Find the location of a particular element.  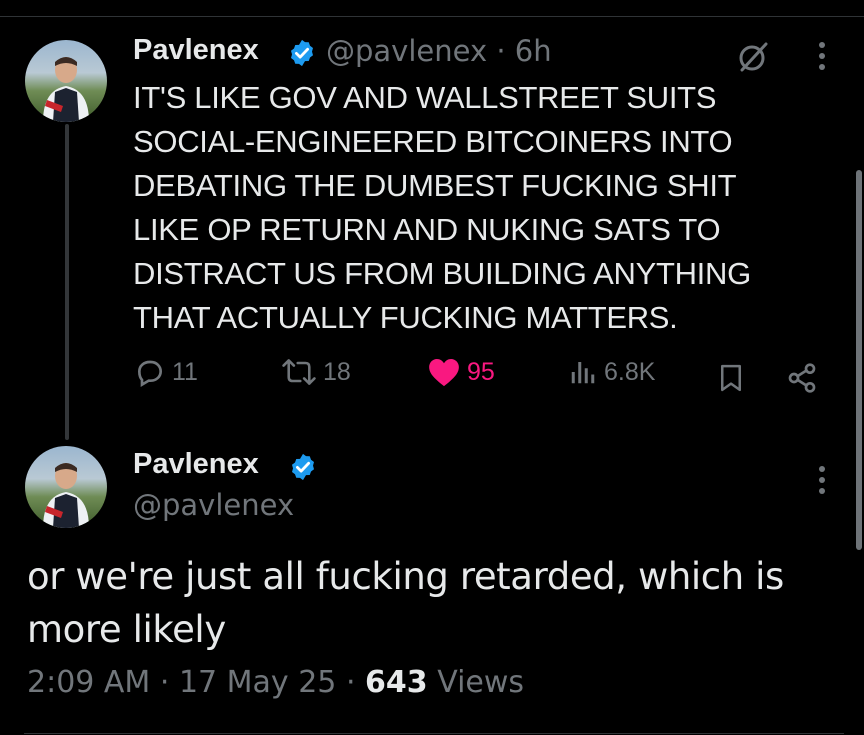

repost-button: 18 is located at coordinates (316, 372).